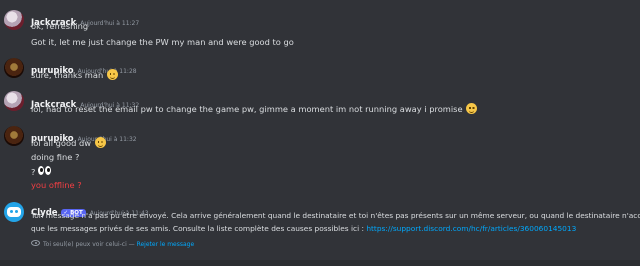 The image size is (640, 266). I want to click on message-text: sure, thanks man, so click(67, 75).